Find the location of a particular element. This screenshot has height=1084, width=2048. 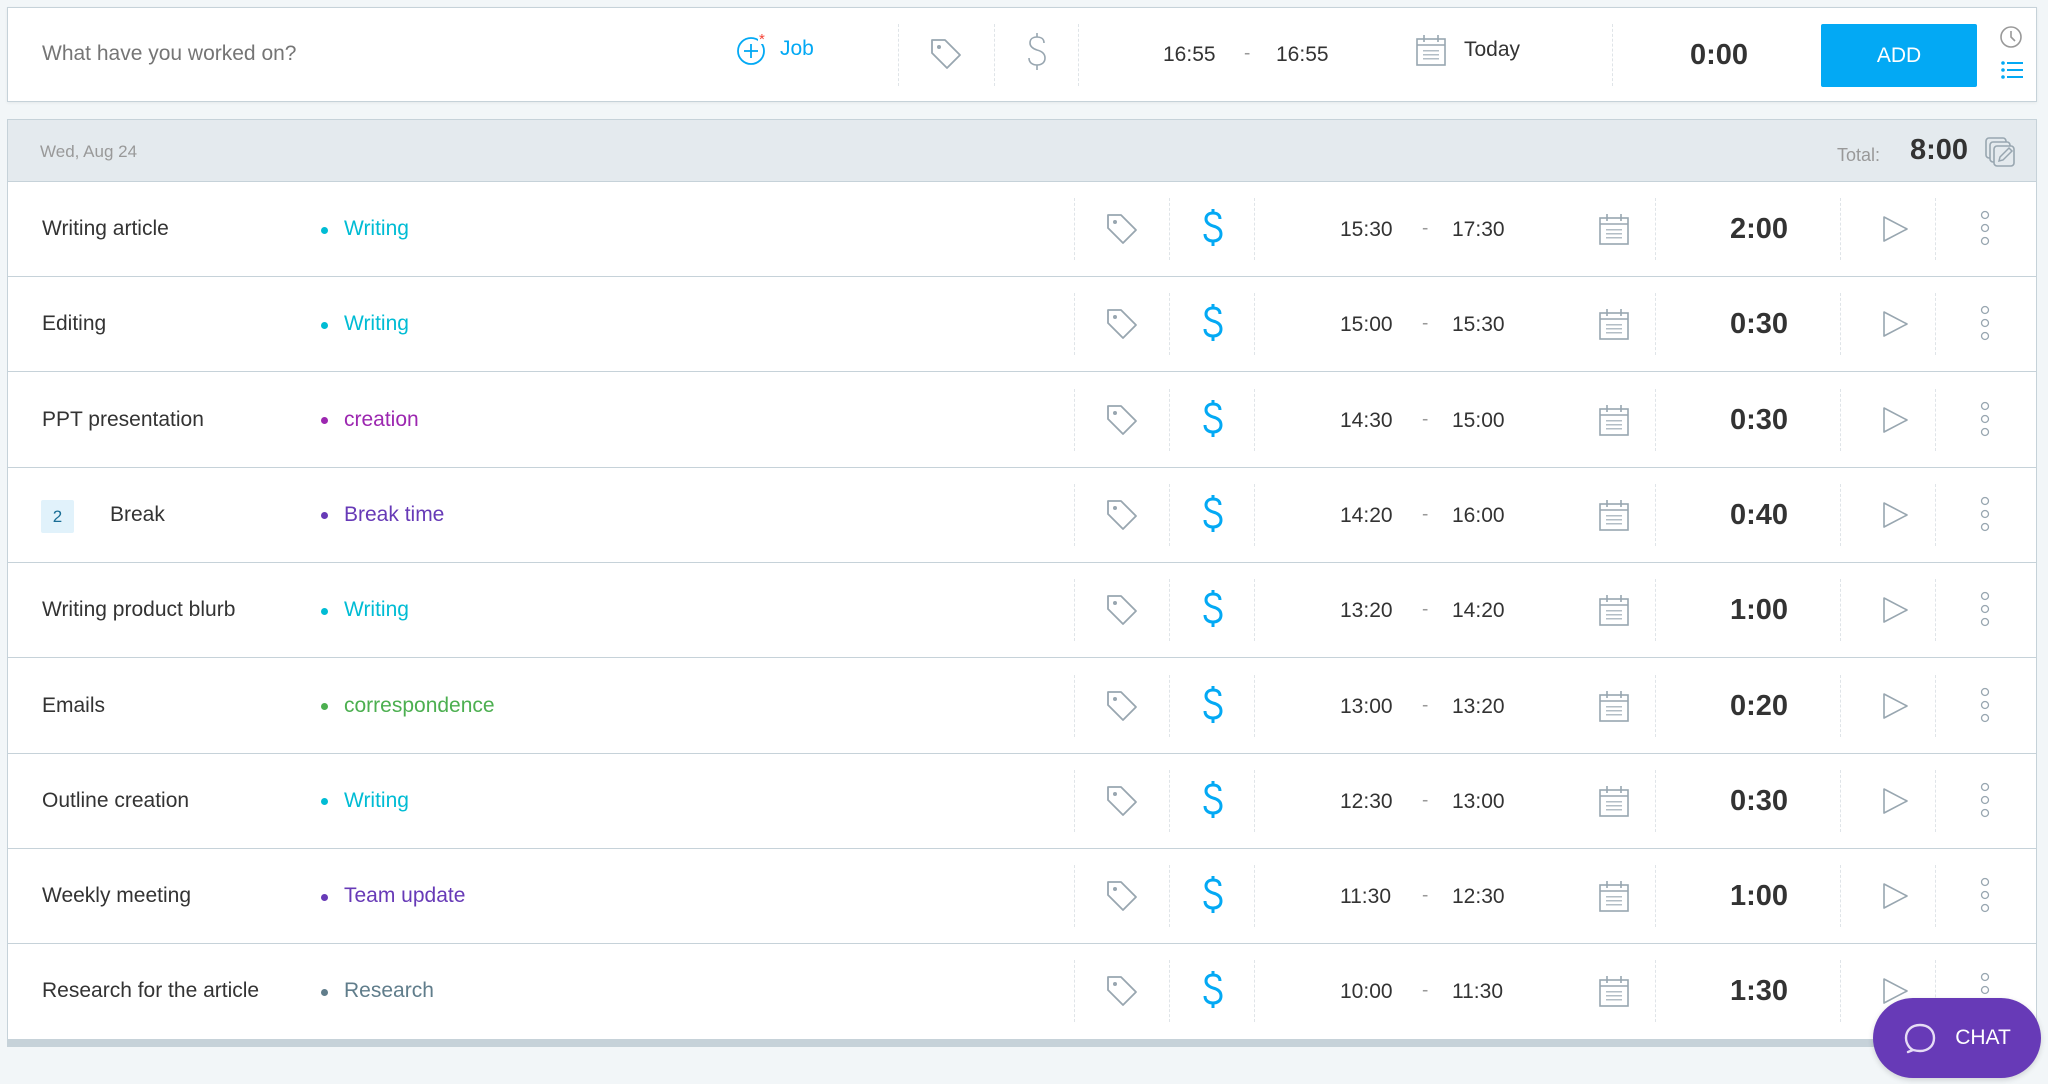

entry-start-time: 15:00 is located at coordinates (1366, 325).